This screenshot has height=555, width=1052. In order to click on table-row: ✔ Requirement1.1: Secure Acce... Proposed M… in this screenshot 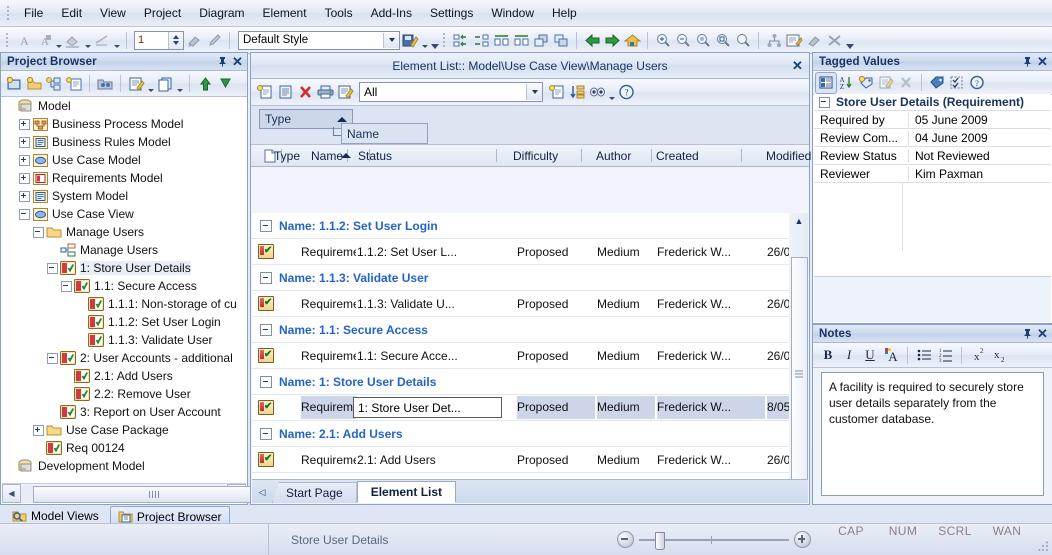, I will do `click(520, 356)`.